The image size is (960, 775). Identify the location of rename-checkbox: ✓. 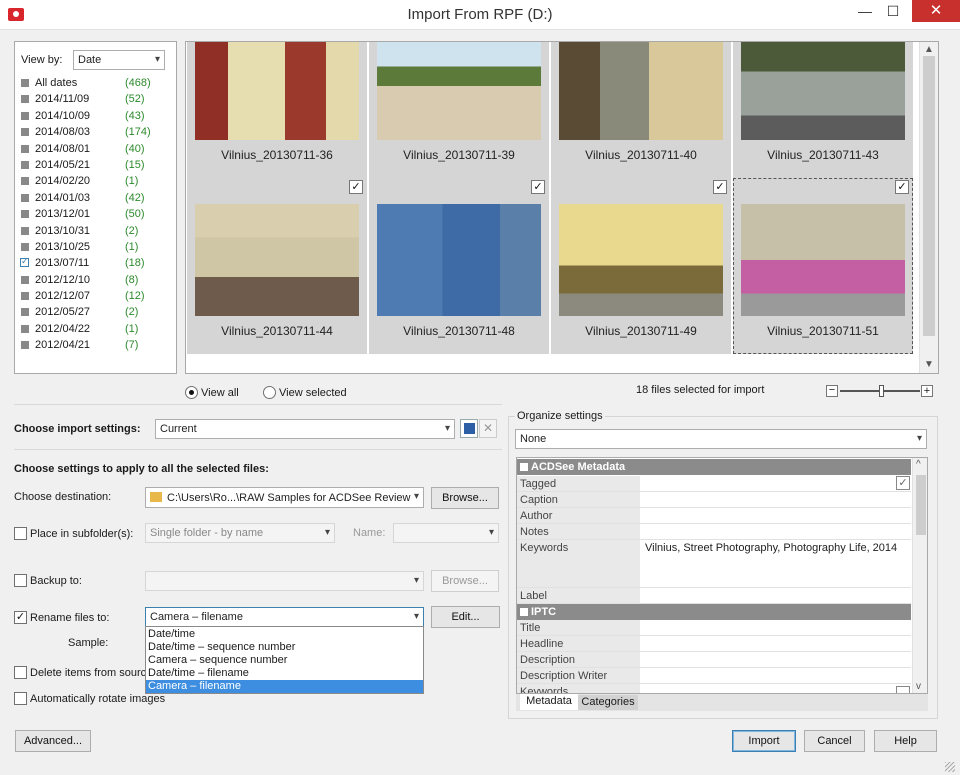
(20, 617).